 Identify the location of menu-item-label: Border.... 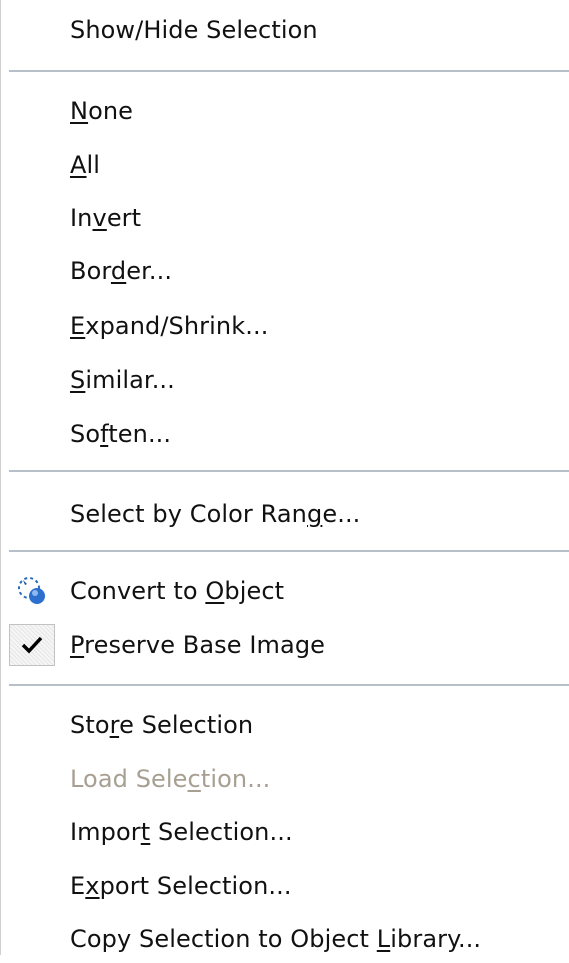
(121, 271).